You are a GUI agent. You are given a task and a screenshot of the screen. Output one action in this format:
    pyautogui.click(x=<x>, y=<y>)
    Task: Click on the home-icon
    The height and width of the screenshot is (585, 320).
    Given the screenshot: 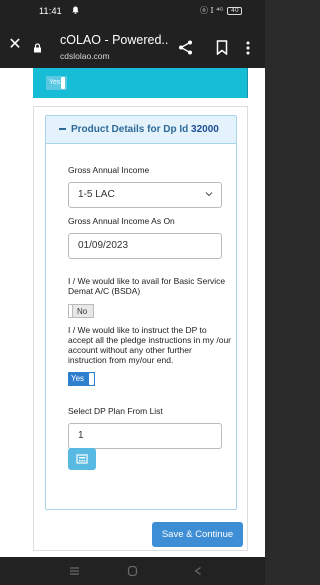 What is the action you would take?
    pyautogui.click(x=132, y=571)
    